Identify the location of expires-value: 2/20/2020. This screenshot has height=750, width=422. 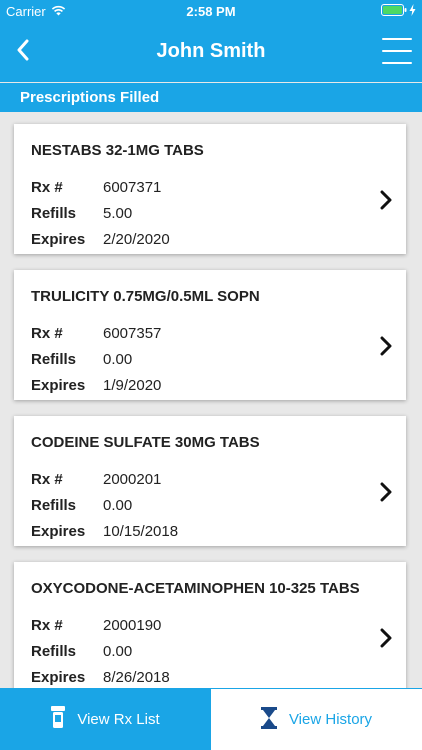
(136, 239).